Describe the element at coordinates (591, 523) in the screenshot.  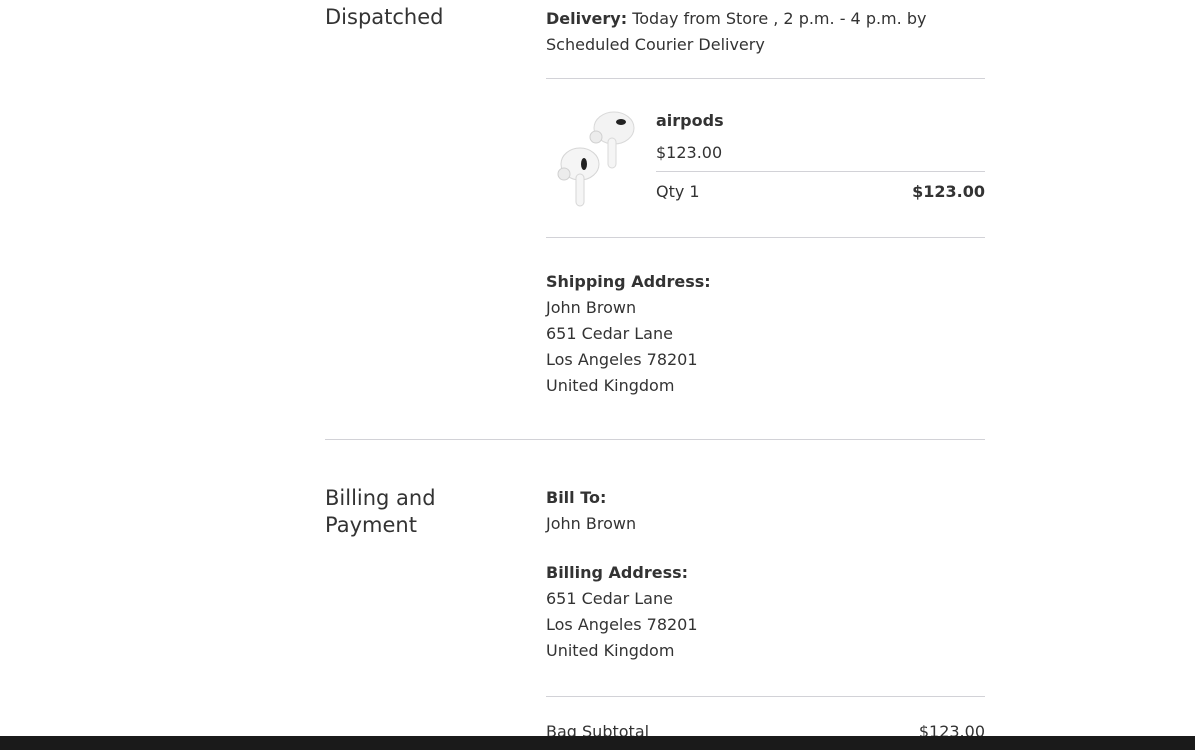
I see `bill-to-name: John Brown` at that location.